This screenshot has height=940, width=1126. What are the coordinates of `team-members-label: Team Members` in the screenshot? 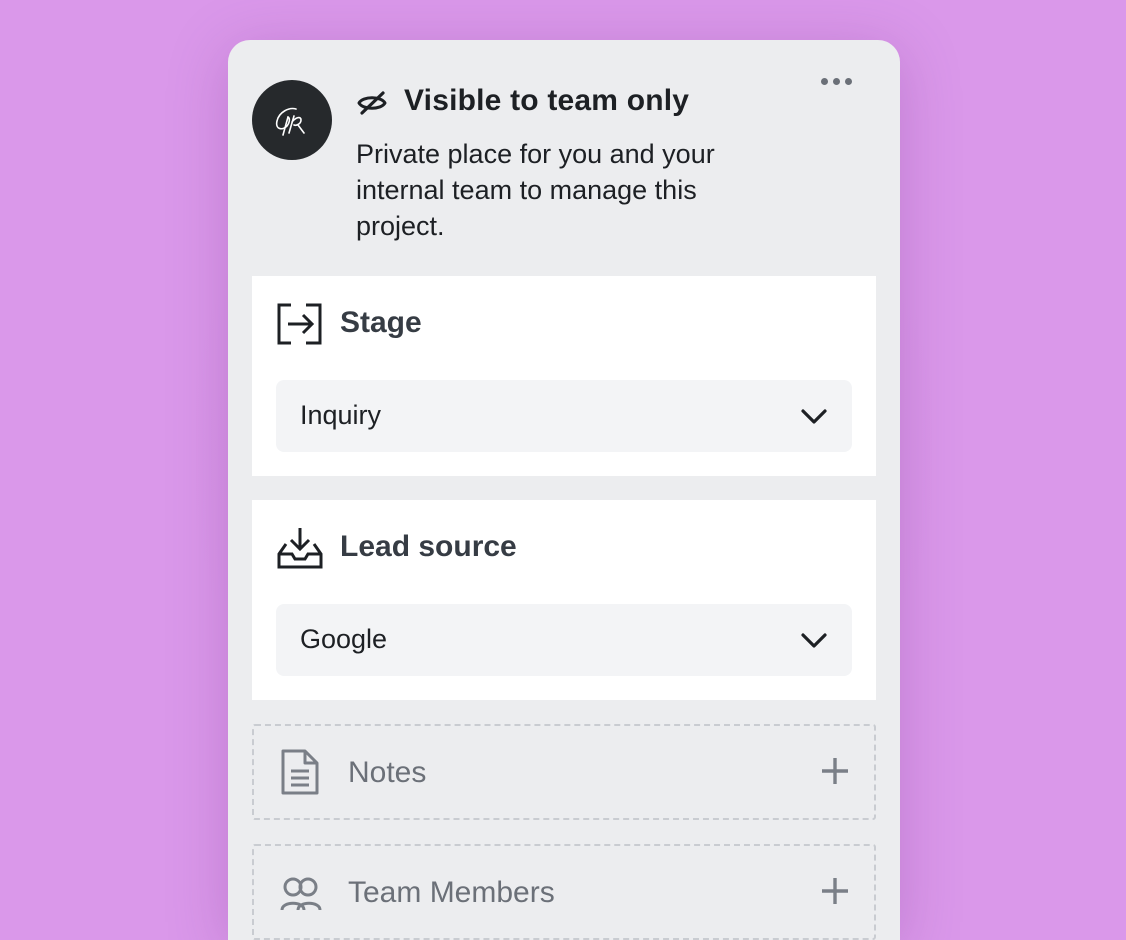 It's located at (451, 892).